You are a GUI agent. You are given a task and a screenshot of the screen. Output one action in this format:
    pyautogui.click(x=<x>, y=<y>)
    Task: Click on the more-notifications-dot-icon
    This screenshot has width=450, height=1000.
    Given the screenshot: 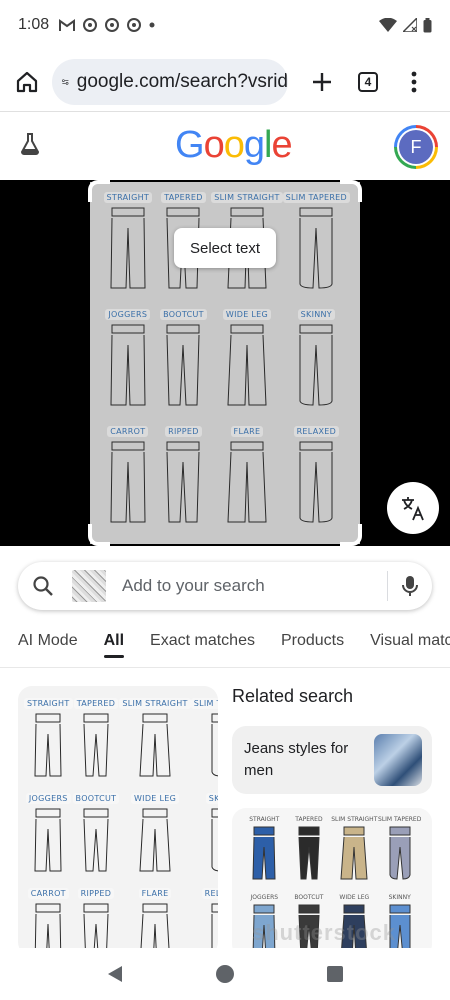 What is the action you would take?
    pyautogui.click(x=152, y=25)
    